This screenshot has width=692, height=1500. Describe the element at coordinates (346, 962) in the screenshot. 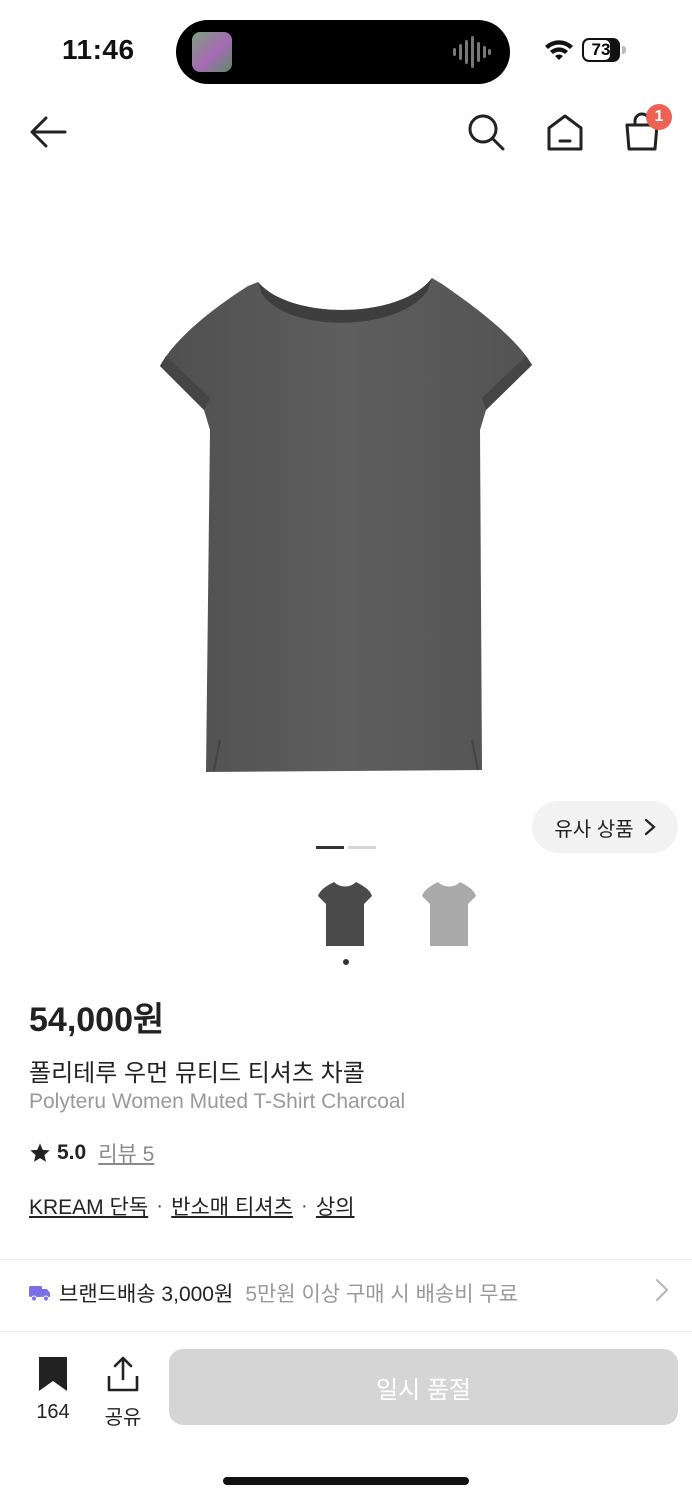

I see `selected-option-indicator` at that location.